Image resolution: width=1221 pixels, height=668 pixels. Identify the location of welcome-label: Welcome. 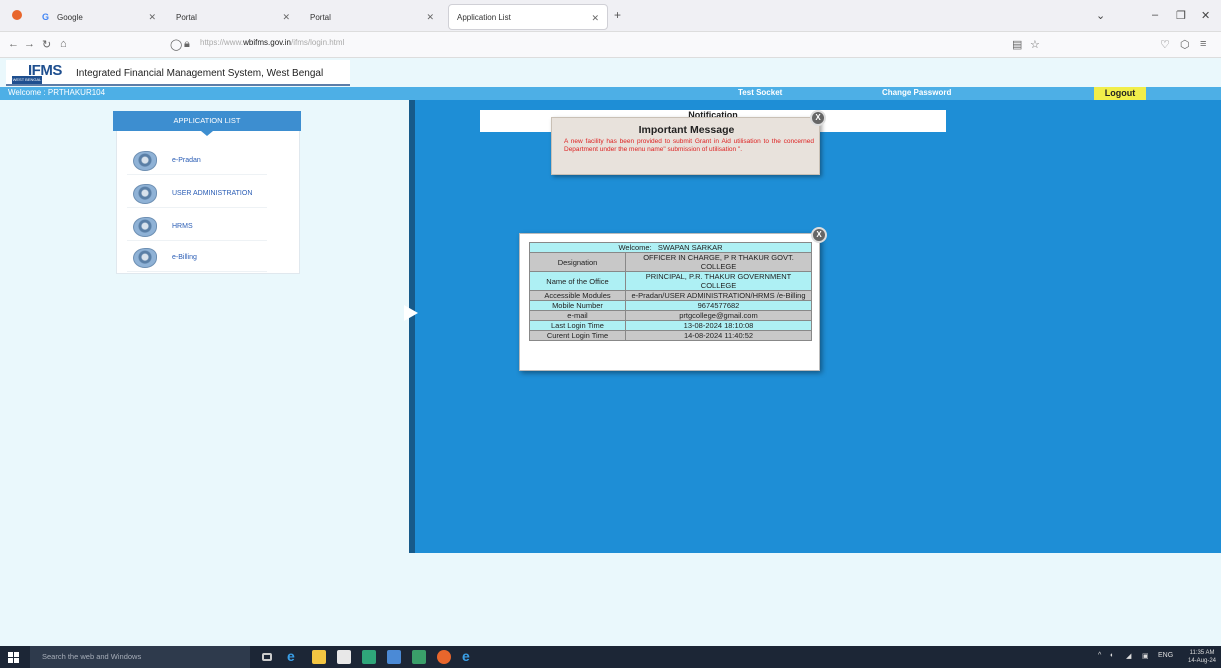
(634, 247).